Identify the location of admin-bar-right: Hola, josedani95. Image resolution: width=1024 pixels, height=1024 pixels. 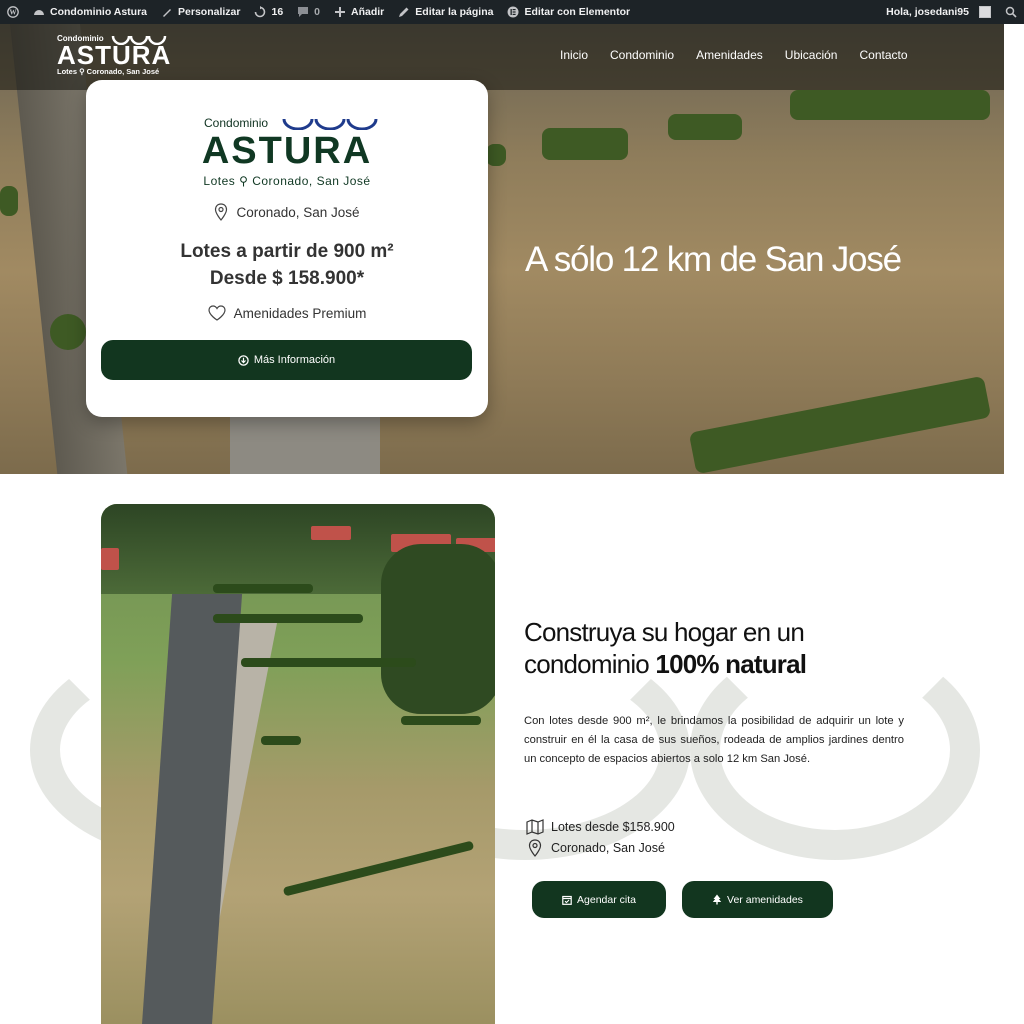
(951, 12).